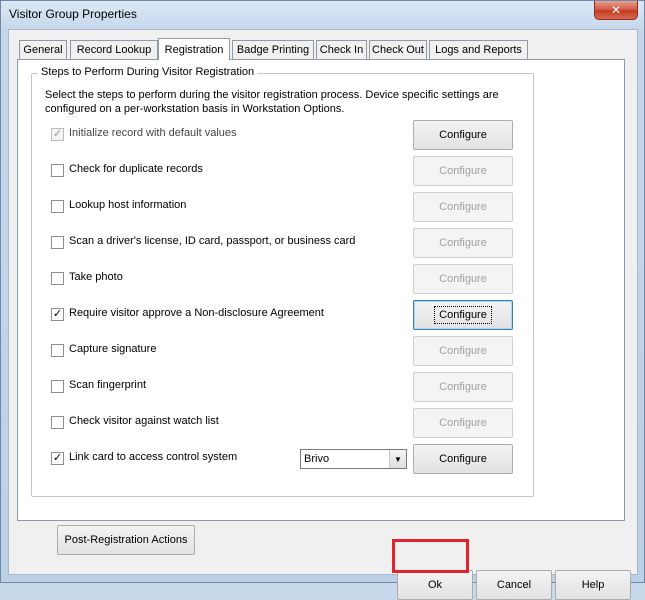  I want to click on checkbox-take-photo, so click(57, 278).